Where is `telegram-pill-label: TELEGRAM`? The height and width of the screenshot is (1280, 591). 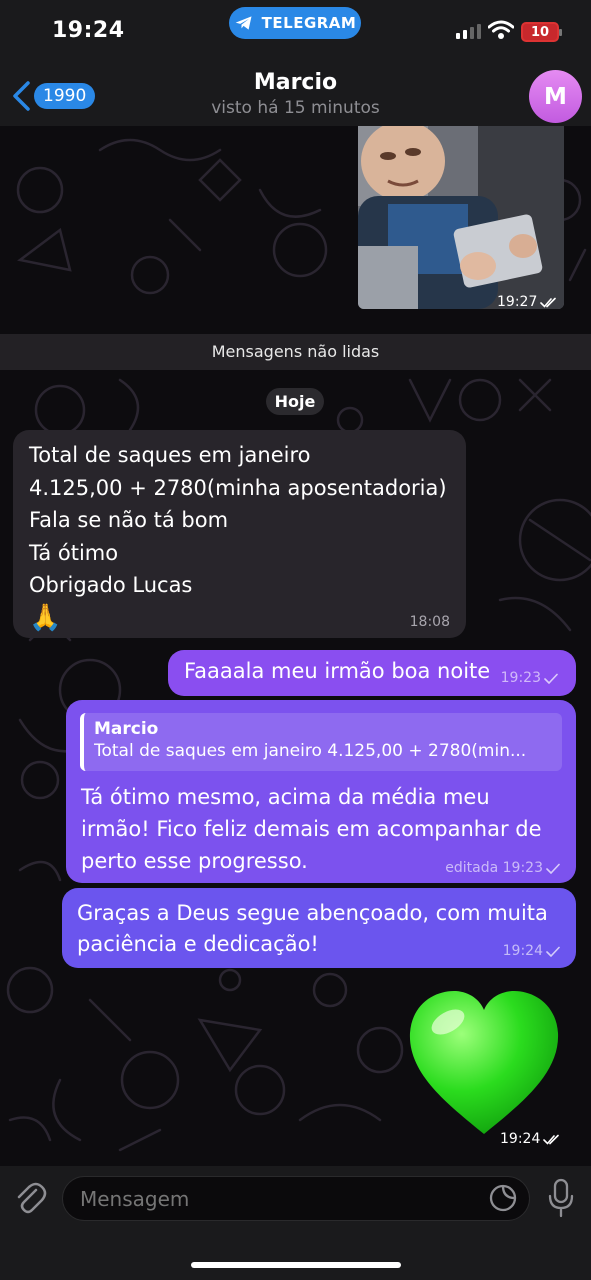
telegram-pill-label: TELEGRAM is located at coordinates (309, 23).